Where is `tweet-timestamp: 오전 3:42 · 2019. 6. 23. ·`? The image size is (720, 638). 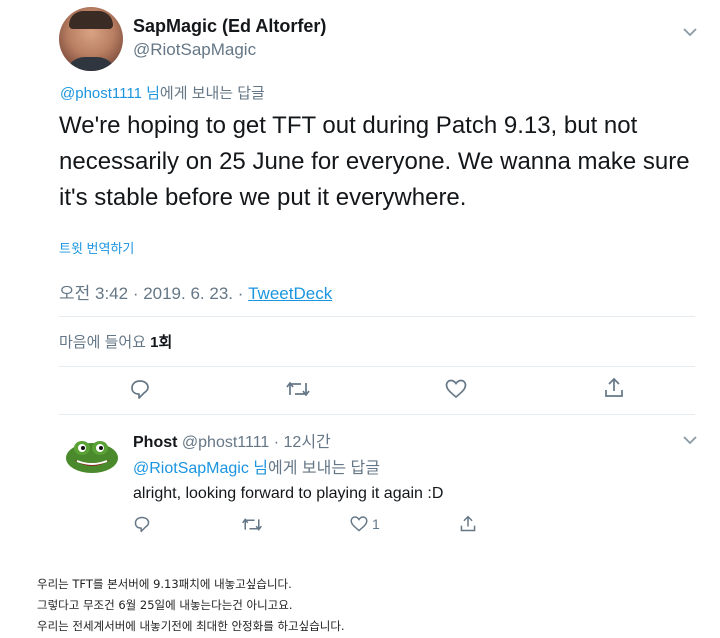 tweet-timestamp: 오전 3:42 · 2019. 6. 23. · is located at coordinates (153, 293).